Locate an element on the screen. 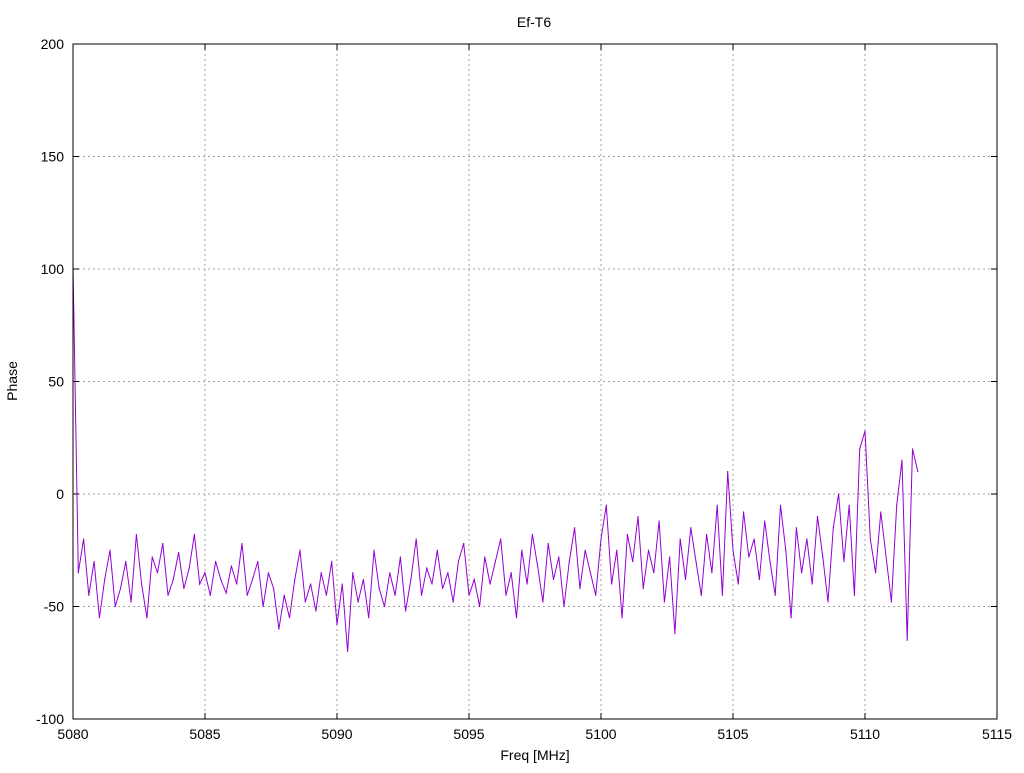  y-tick-label: -100 is located at coordinates (50, 719).